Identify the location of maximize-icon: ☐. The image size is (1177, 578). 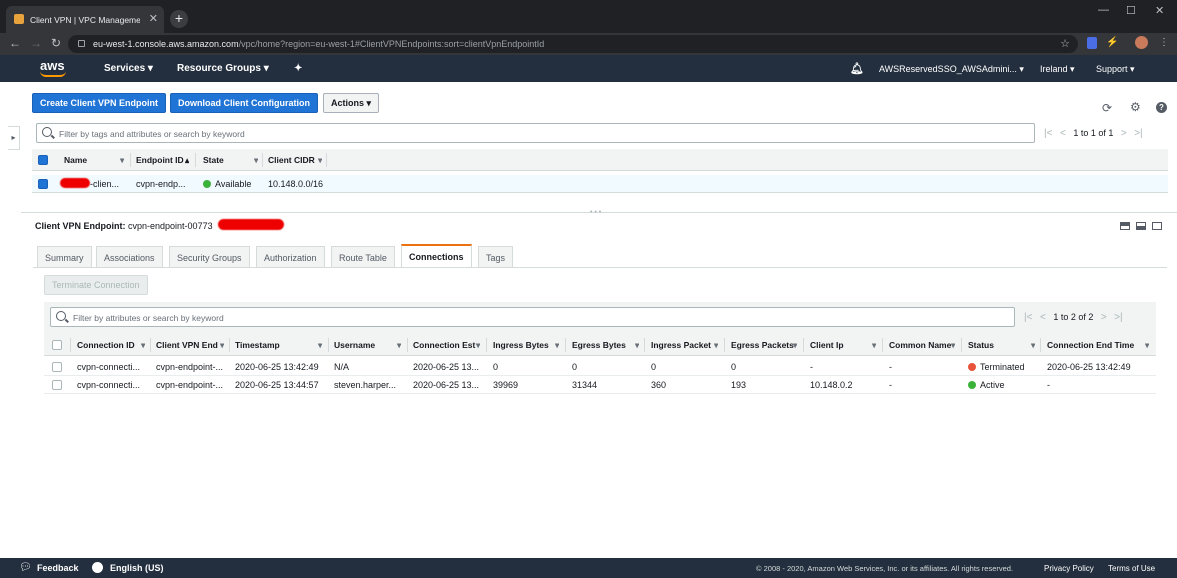
(1131, 10).